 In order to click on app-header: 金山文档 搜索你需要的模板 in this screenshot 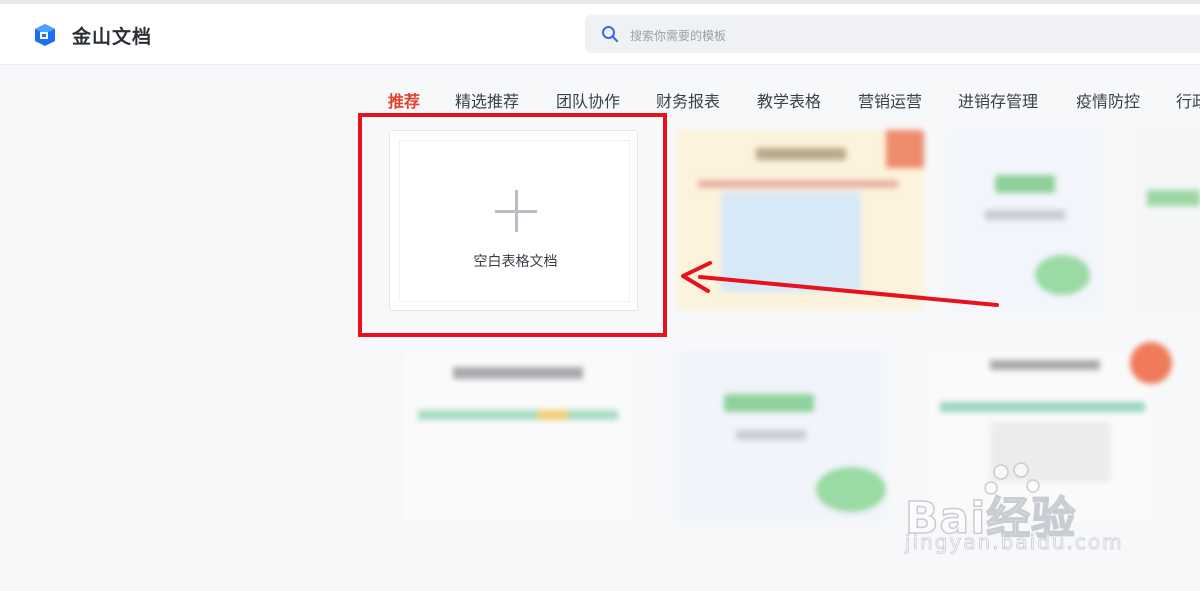, I will do `click(600, 34)`.